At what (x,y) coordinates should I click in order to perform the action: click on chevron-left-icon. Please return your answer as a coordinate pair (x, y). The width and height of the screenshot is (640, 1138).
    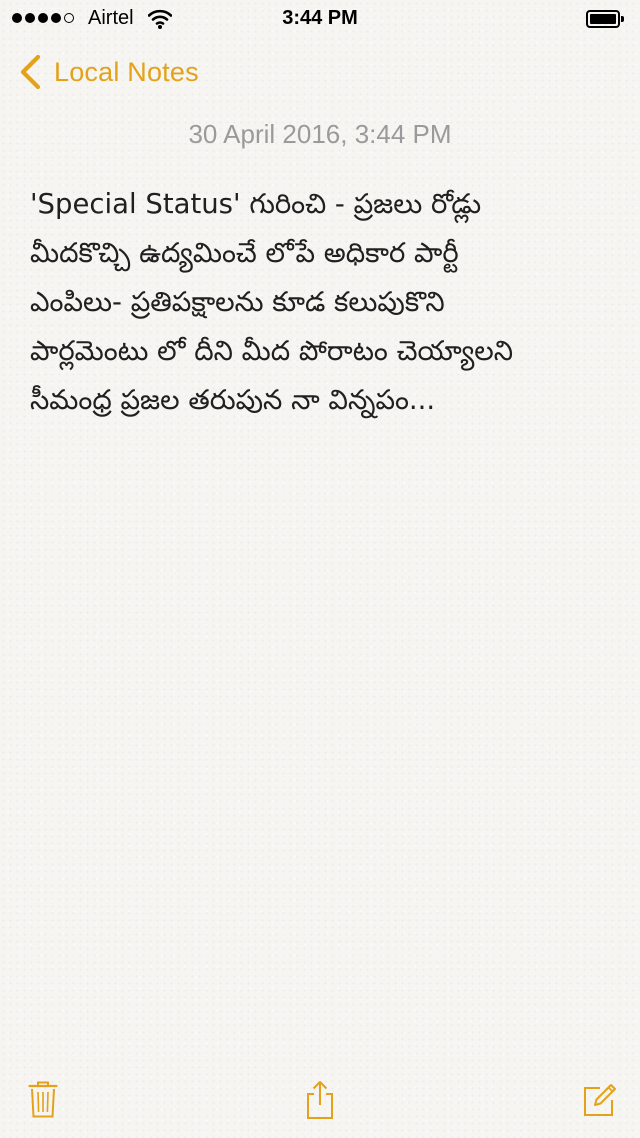
    Looking at the image, I should click on (30, 72).